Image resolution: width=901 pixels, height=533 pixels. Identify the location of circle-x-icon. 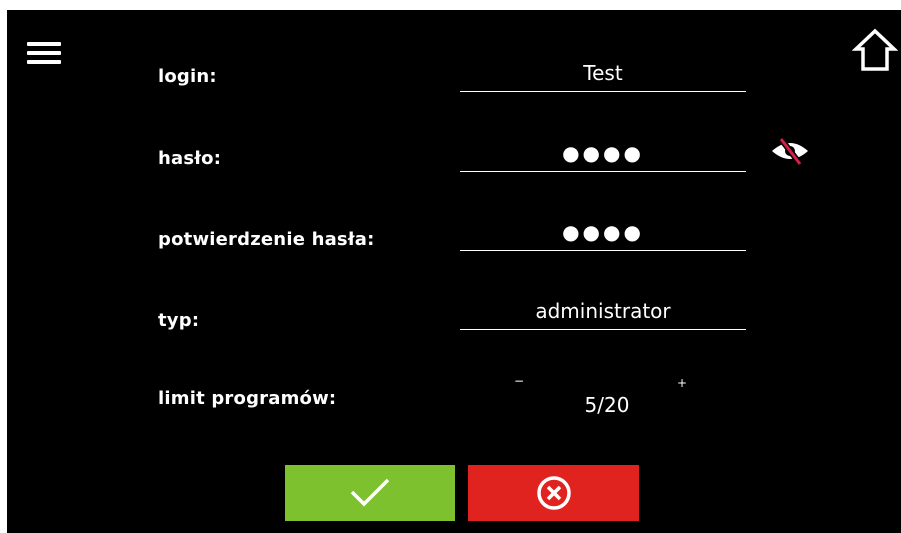
(553, 493).